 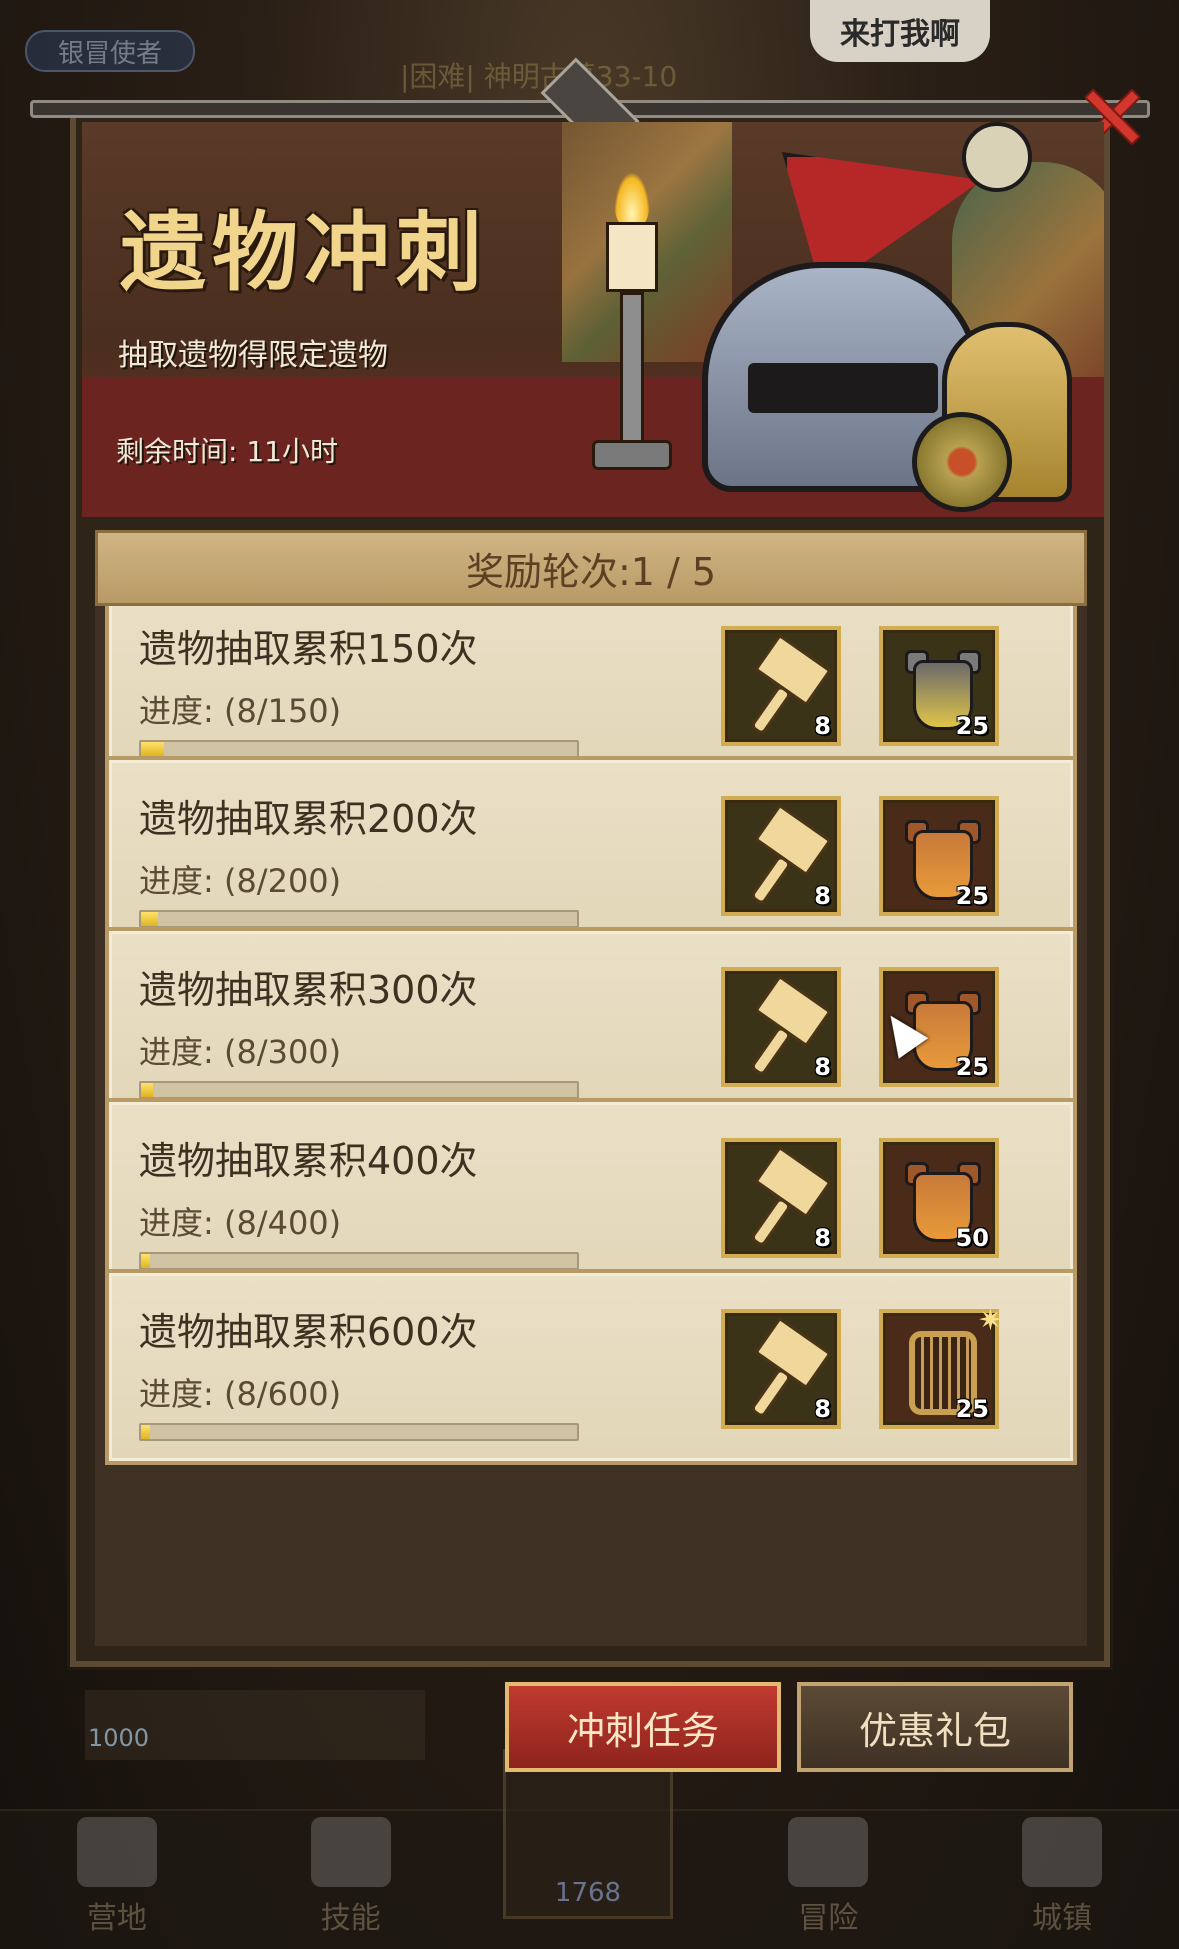 What do you see at coordinates (308, 819) in the screenshot?
I see `task-title: 遗物抽取累积200次` at bounding box center [308, 819].